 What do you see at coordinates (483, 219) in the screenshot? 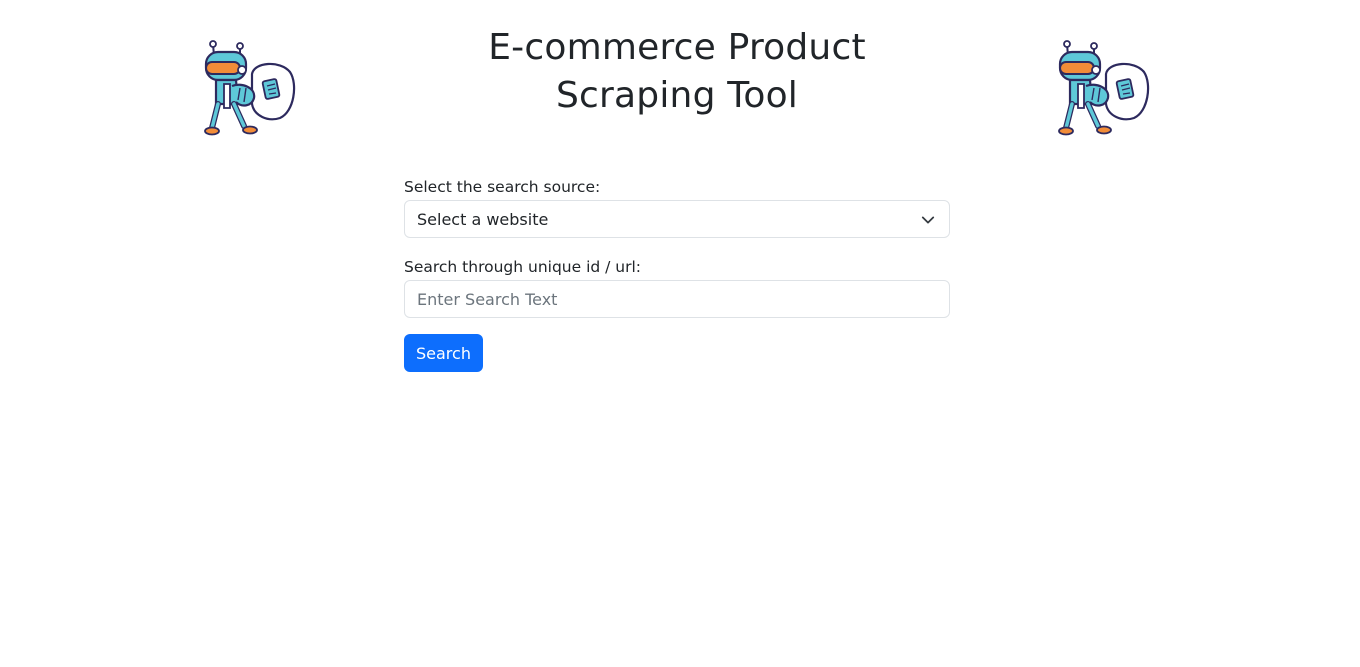
I see `website-select-value: Select a website` at bounding box center [483, 219].